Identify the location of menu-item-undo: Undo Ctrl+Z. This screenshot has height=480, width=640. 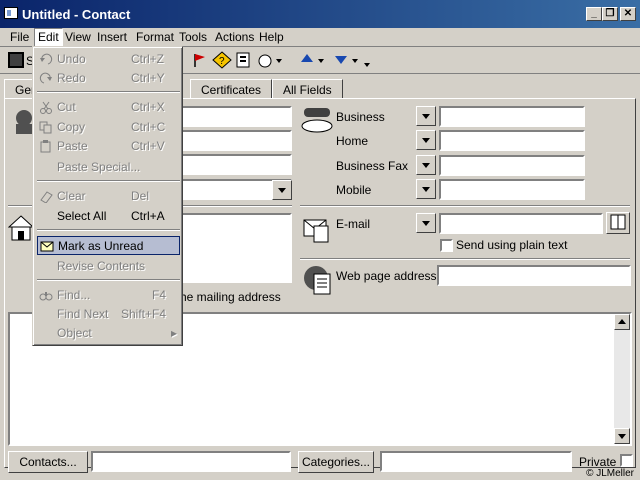
(108, 59).